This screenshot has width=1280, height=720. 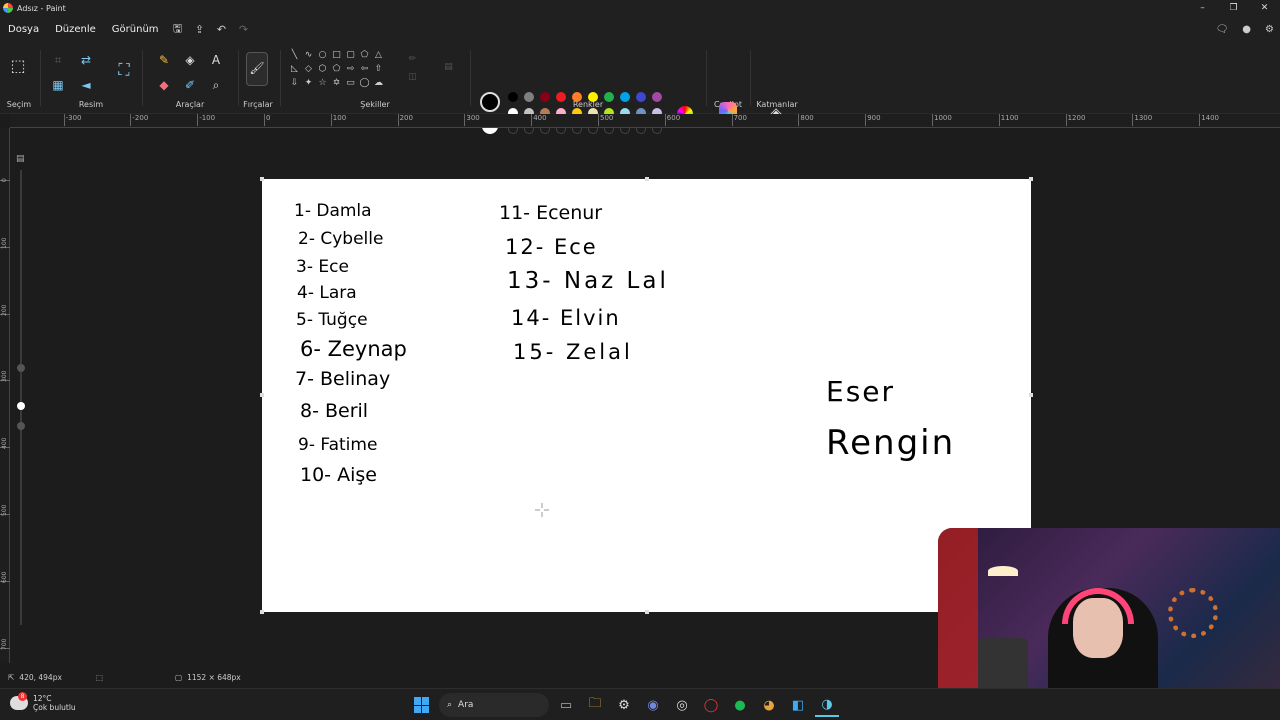 I want to click on file-explorer-icon: 🗀, so click(x=595, y=705).